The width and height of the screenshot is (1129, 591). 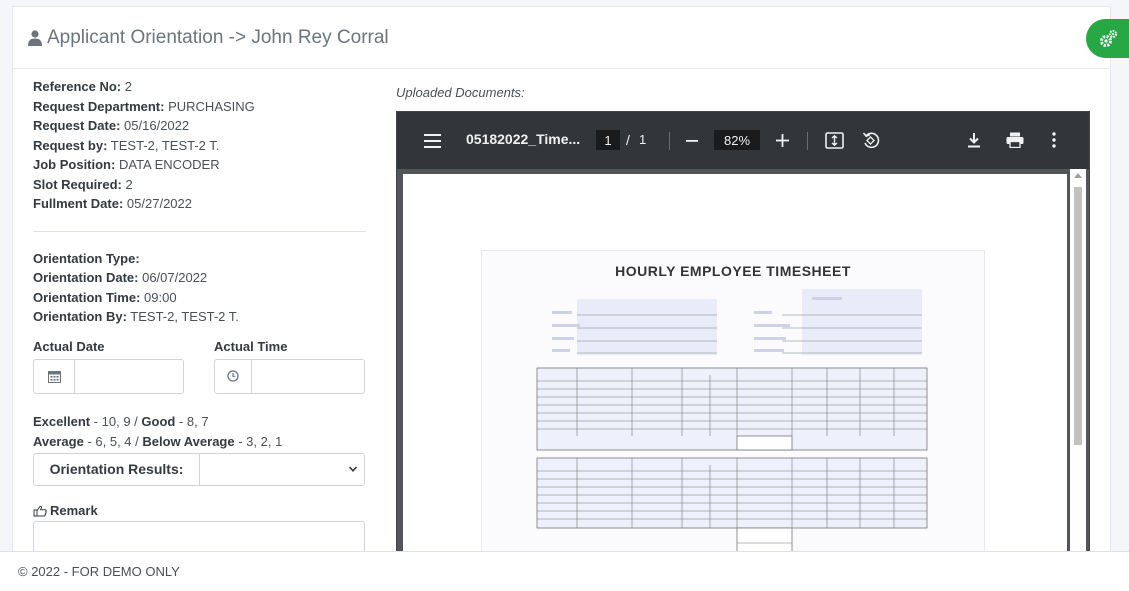 I want to click on info-value: DATA ENCODER, so click(x=169, y=164).